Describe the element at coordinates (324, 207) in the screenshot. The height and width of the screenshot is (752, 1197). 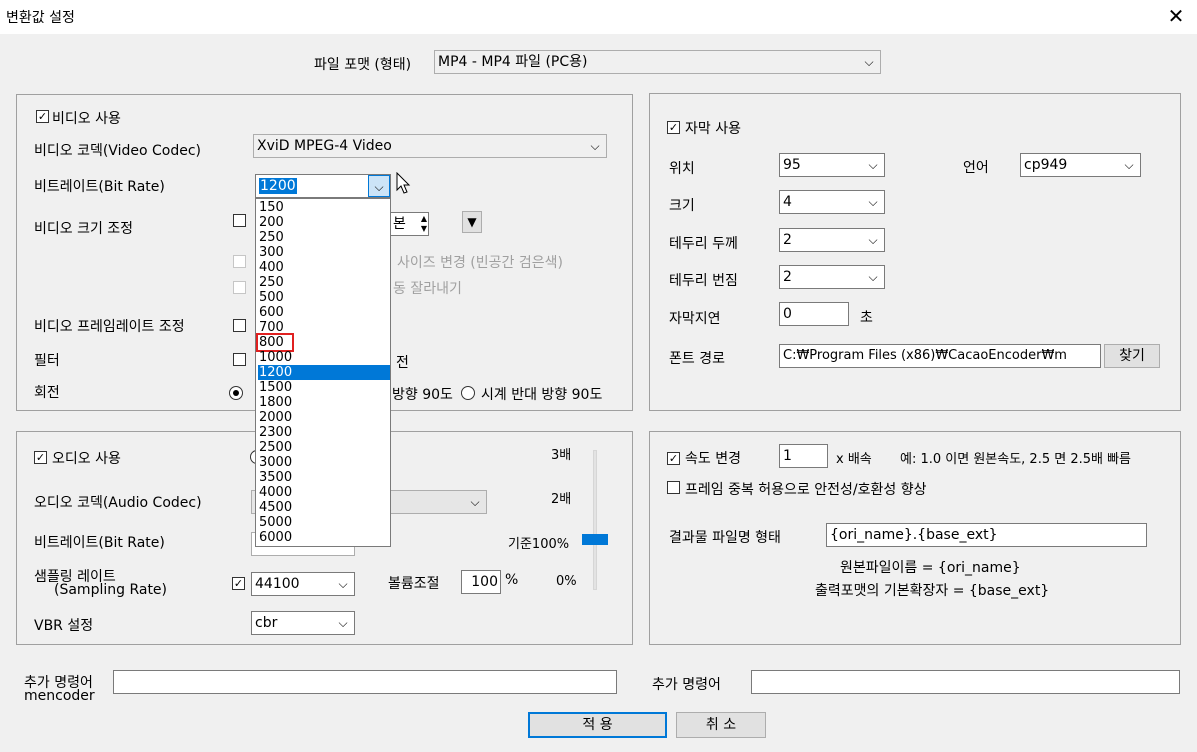
I see `bitrate-option: 150` at that location.